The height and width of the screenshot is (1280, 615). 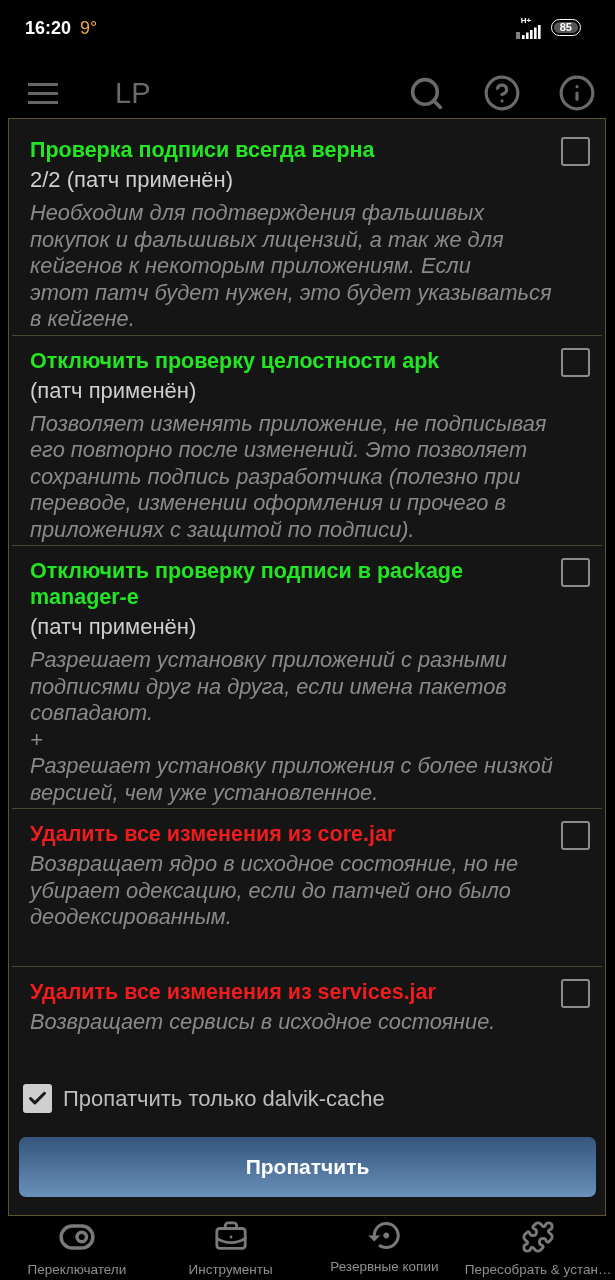 I want to click on option-label: Пропатчить только dalvik-cache, so click(x=224, y=1098).